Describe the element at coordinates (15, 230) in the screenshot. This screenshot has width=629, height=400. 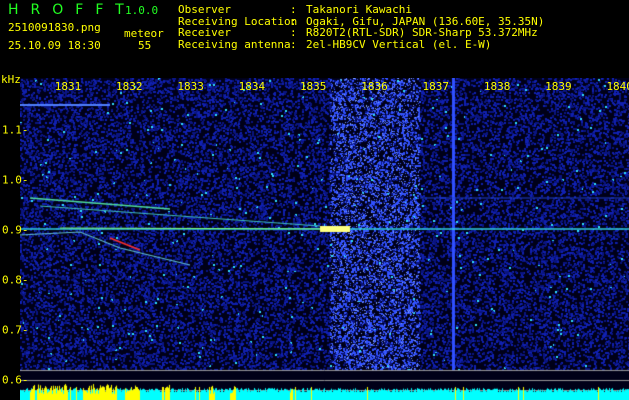
I see `y-tick-label: 0.9-` at that location.